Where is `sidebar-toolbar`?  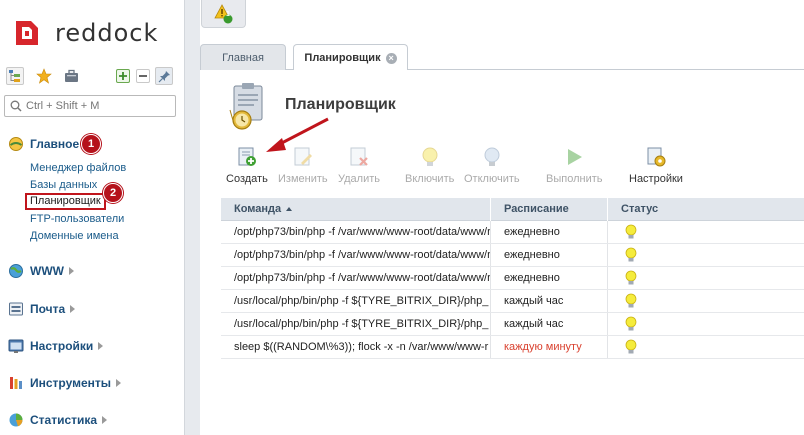 sidebar-toolbar is located at coordinates (92, 77).